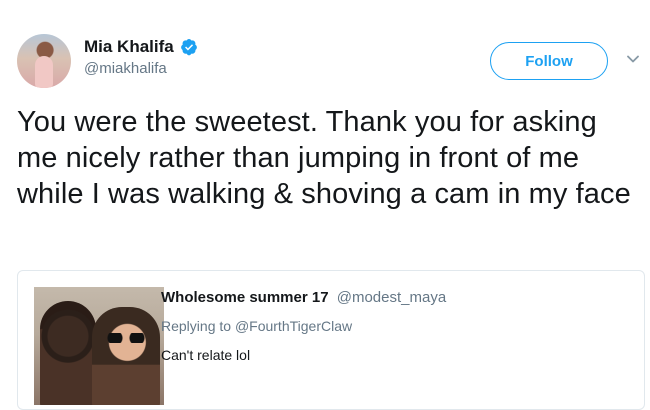  I want to click on sunglasses-shape, so click(126, 338).